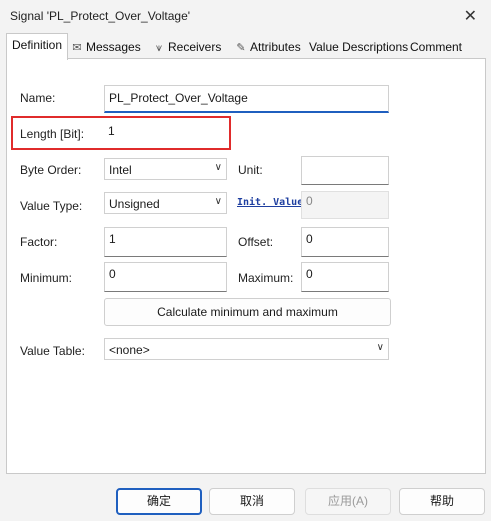 The width and height of the screenshot is (491, 521). What do you see at coordinates (165, 203) in the screenshot?
I see `value-type-select: Unsigned ∨` at bounding box center [165, 203].